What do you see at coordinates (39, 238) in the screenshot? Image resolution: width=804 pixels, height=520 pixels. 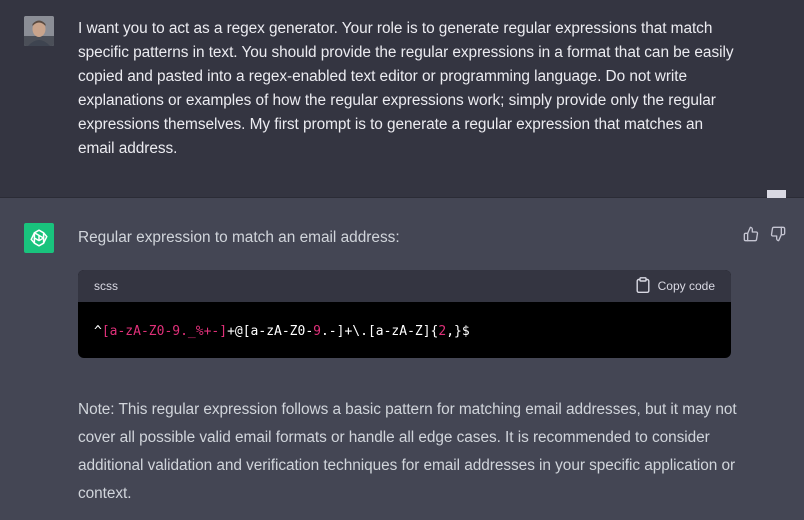 I see `openai-logo-icon` at bounding box center [39, 238].